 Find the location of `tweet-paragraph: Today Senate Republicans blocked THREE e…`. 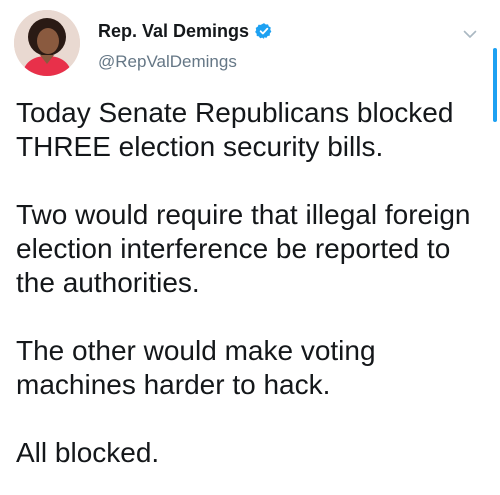

tweet-paragraph: Today Senate Republicans blocked THREE e… is located at coordinates (235, 129).